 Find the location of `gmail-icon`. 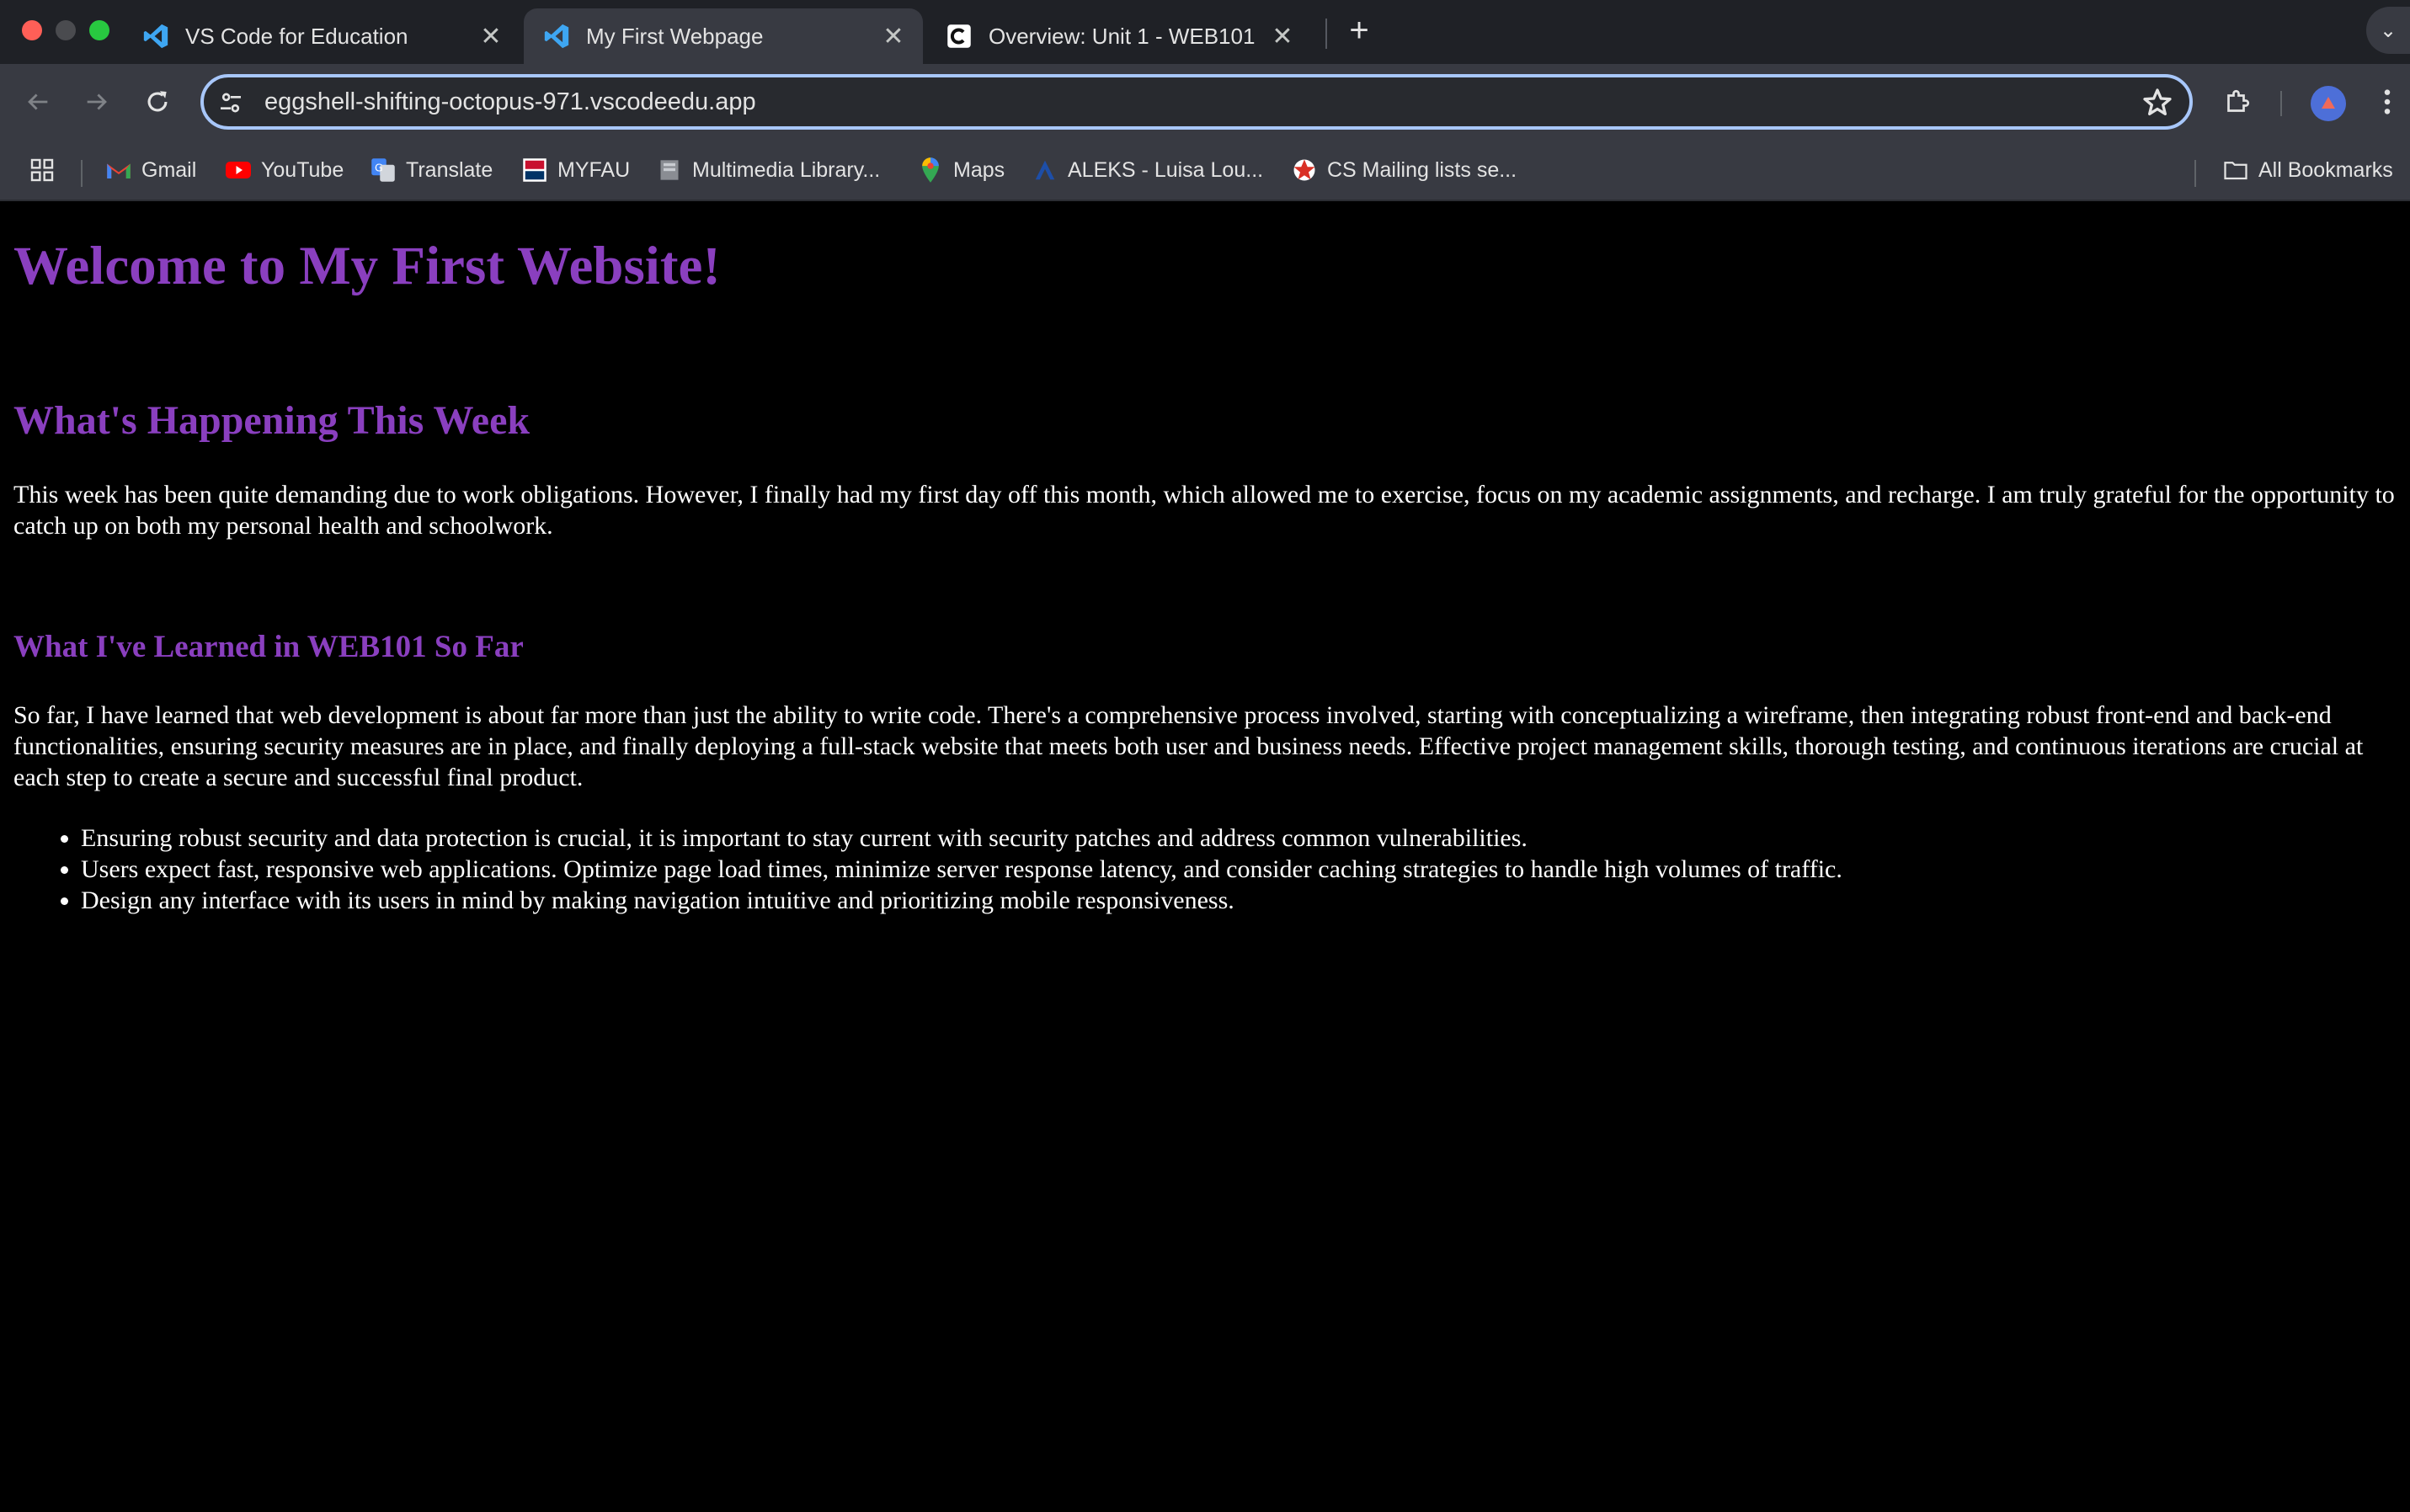

gmail-icon is located at coordinates (118, 170).